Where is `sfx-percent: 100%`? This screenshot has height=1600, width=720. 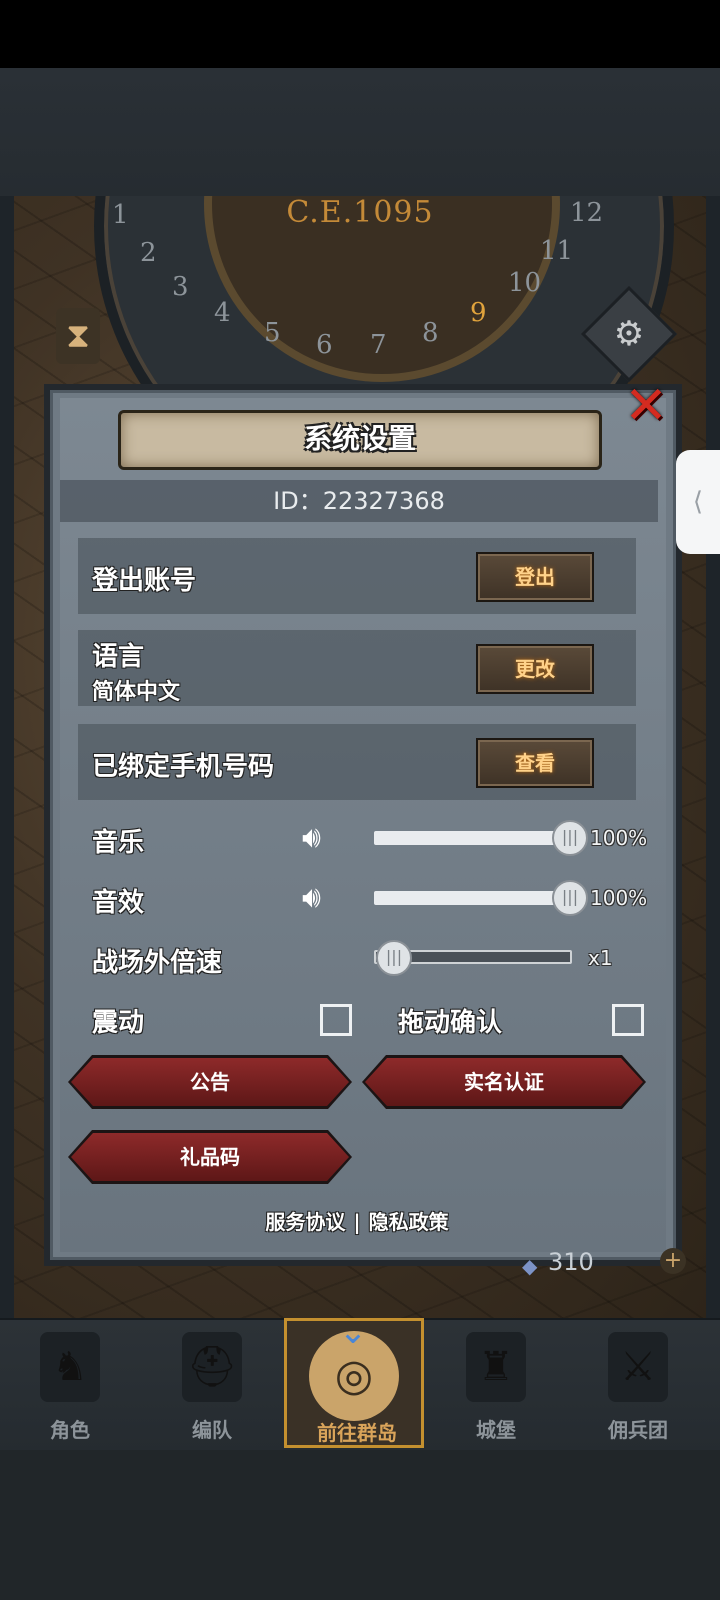 sfx-percent: 100% is located at coordinates (619, 898).